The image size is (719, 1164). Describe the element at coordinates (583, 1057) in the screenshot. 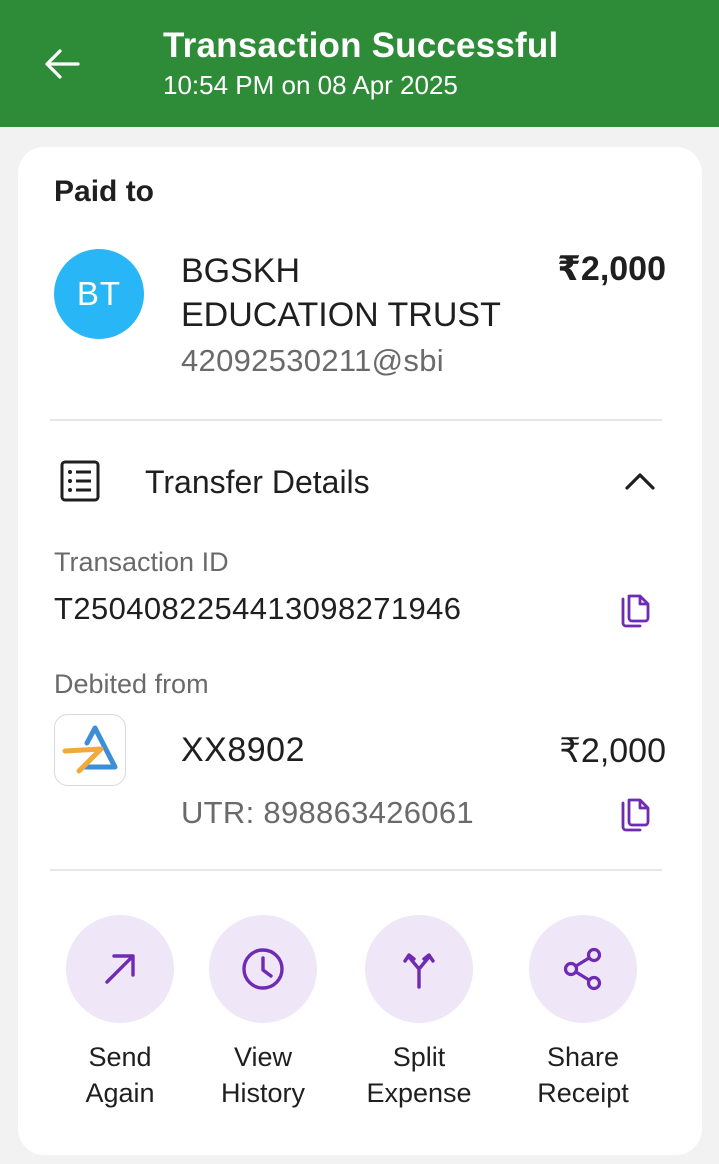

I see `action-label-line1: Share` at that location.